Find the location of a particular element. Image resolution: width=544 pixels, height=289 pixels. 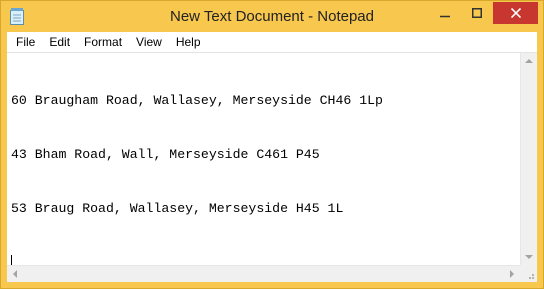

vertical-scrollbar is located at coordinates (528, 159).